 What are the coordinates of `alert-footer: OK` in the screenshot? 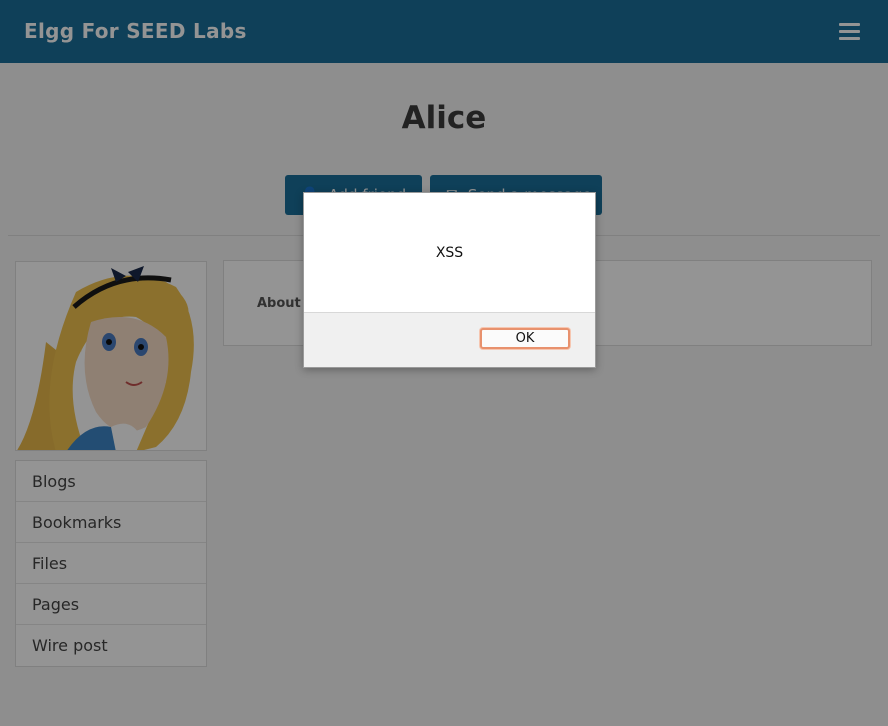 It's located at (449, 339).